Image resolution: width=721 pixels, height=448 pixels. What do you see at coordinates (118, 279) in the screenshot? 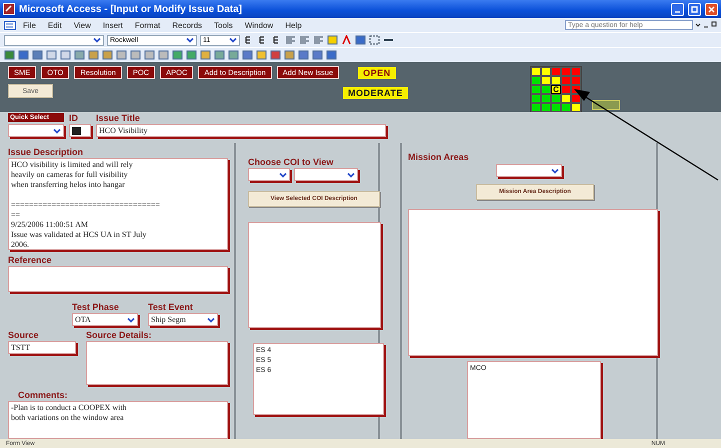
I see `reference-field` at bounding box center [118, 279].